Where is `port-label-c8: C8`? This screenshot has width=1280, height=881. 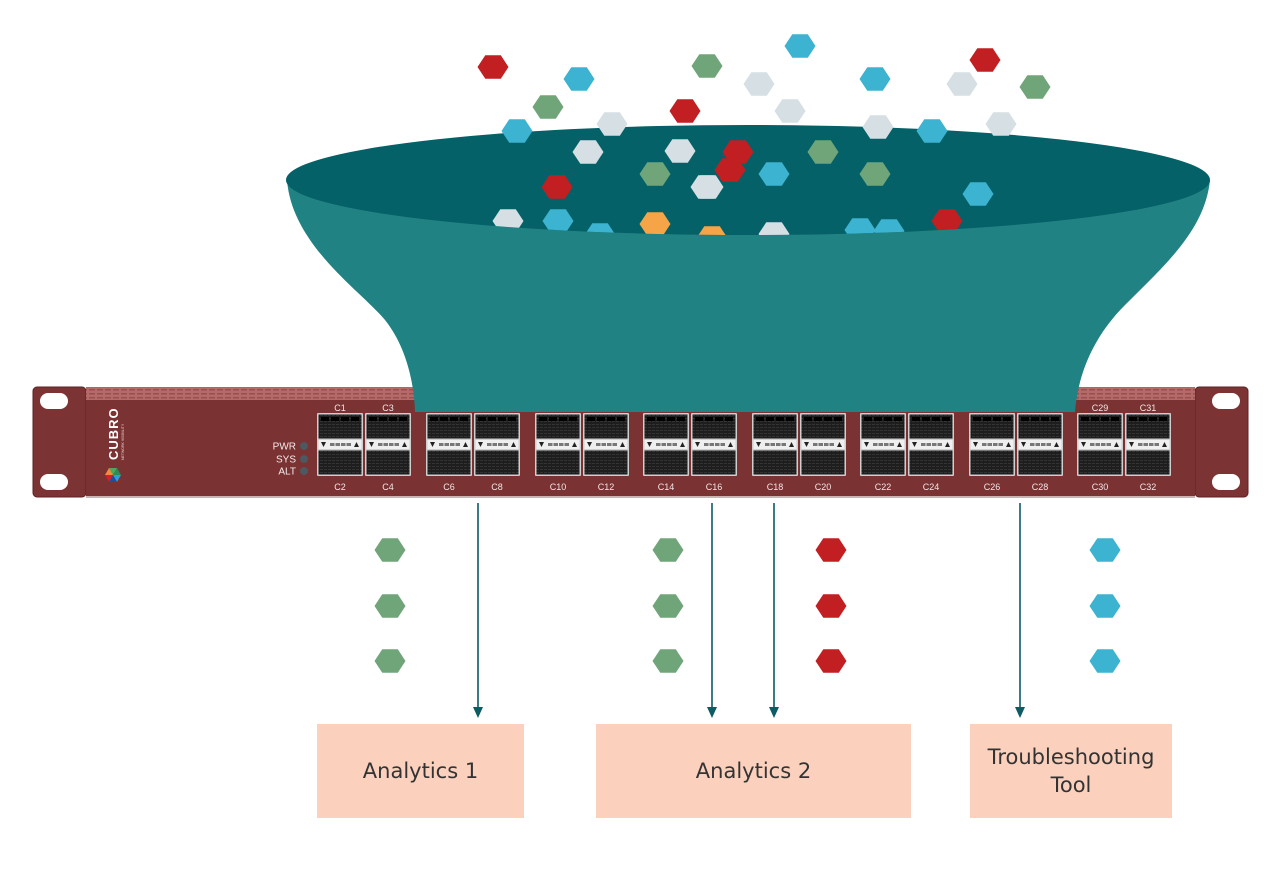 port-label-c8: C8 is located at coordinates (497, 487).